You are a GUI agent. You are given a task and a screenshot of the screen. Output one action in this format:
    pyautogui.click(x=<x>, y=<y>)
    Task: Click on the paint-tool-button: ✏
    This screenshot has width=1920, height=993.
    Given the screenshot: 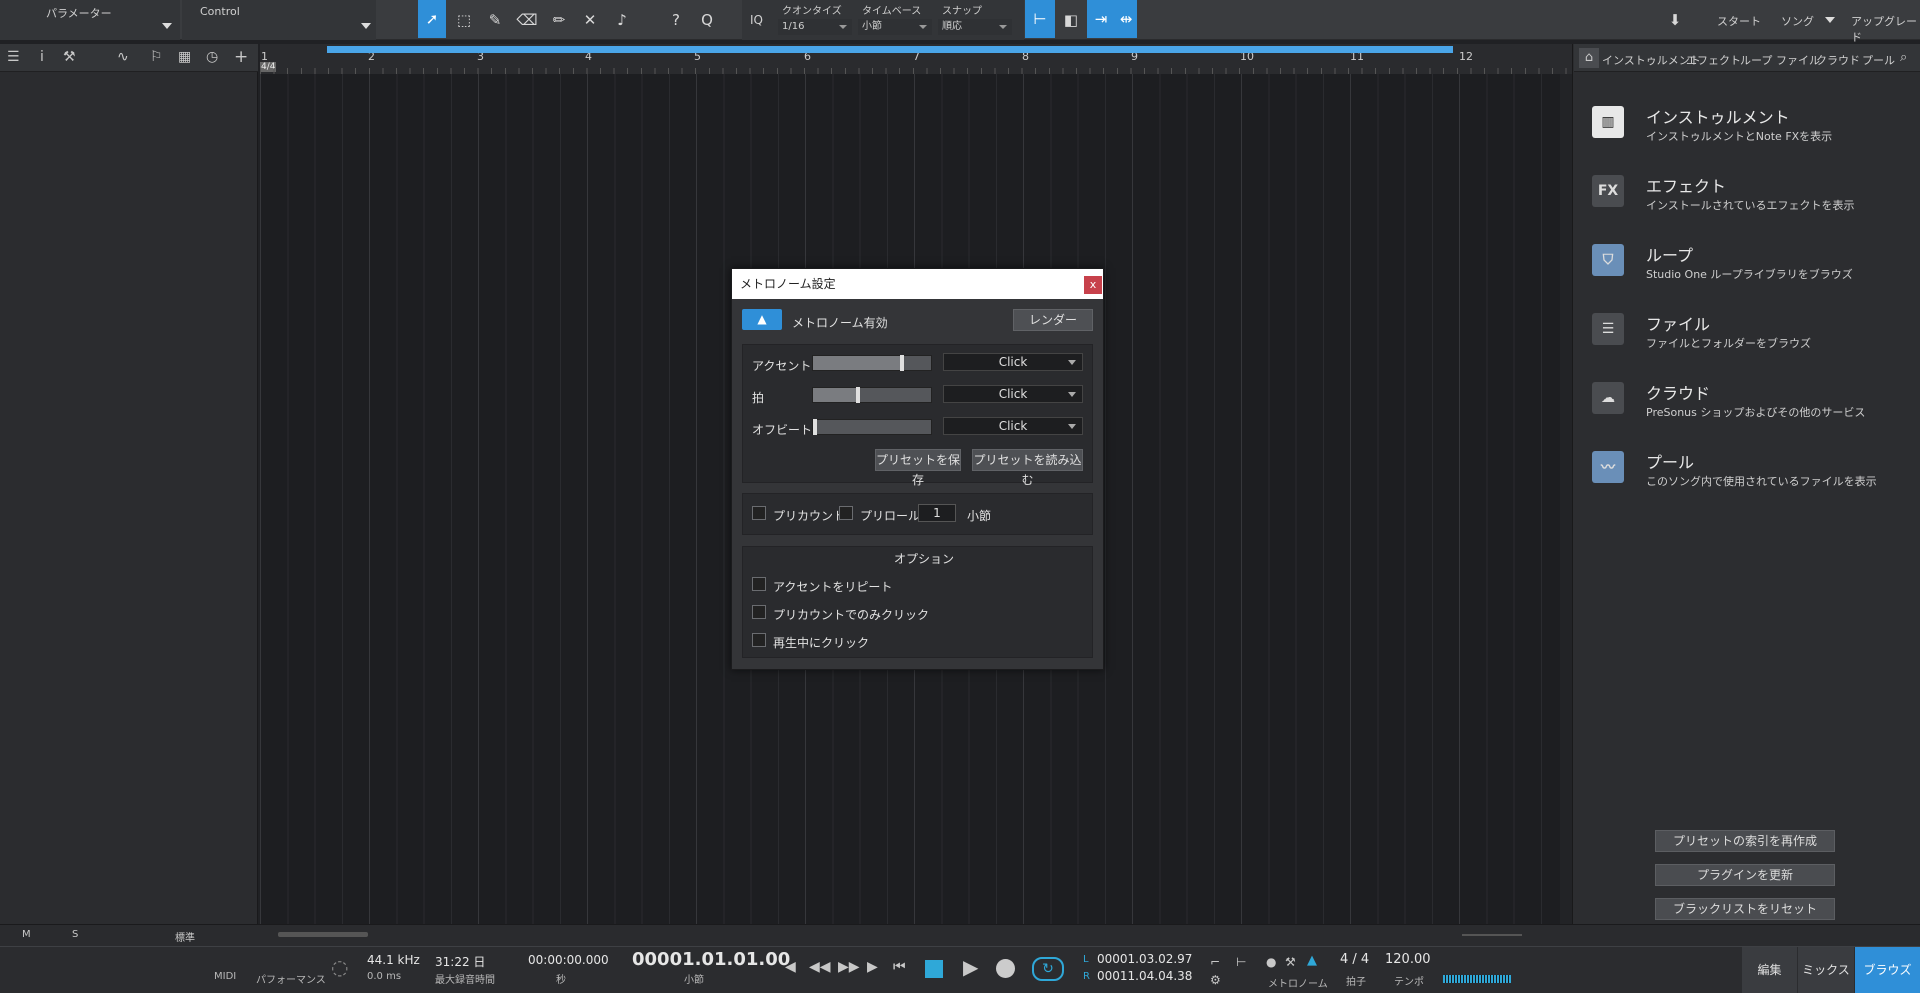 What is the action you would take?
    pyautogui.click(x=559, y=20)
    